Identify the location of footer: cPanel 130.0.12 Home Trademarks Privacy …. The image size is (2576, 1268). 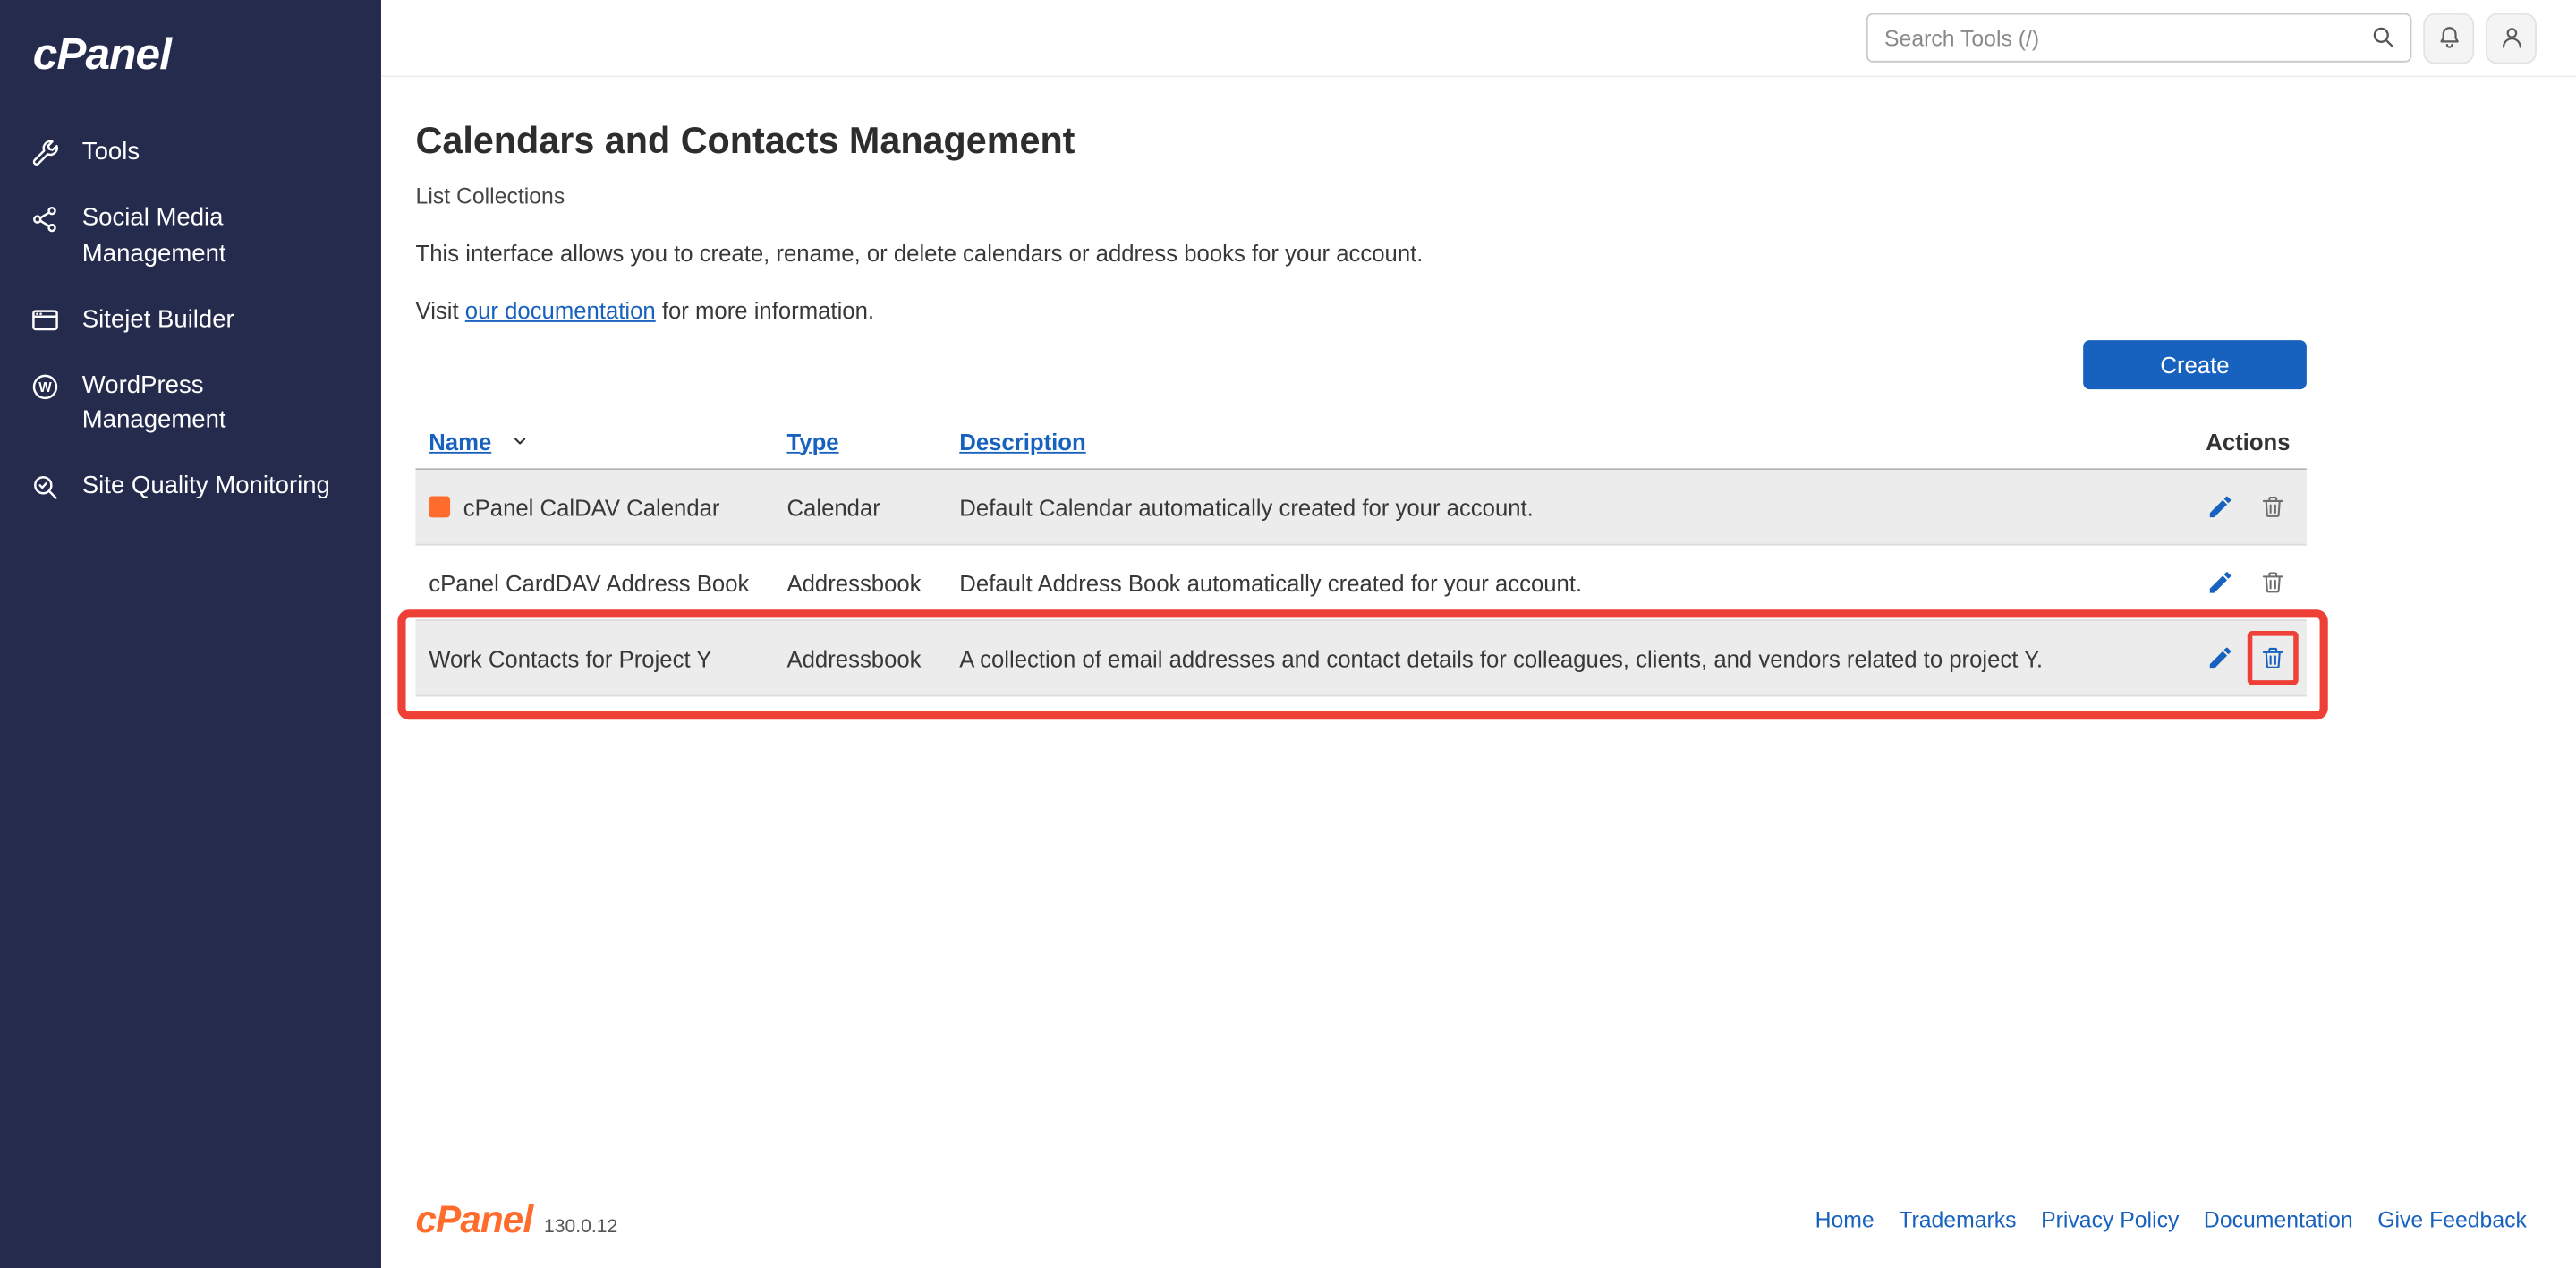
(1478, 1233).